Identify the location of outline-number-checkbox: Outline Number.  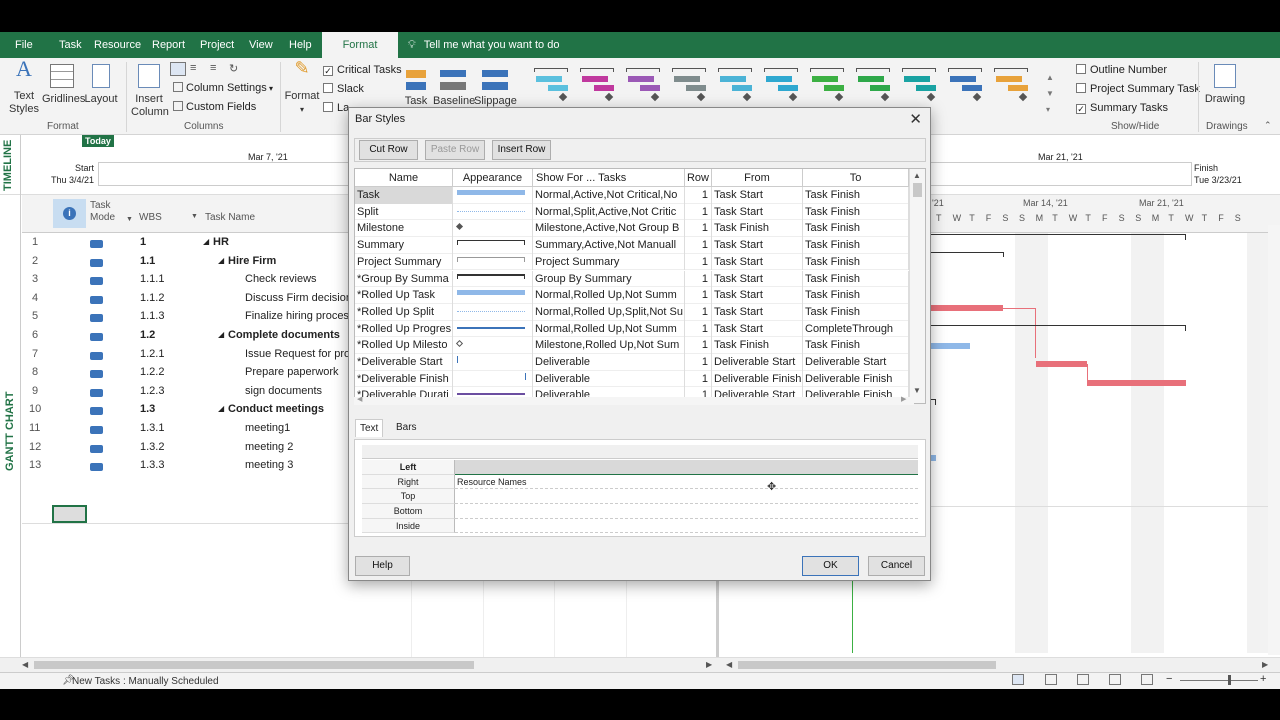
(1121, 70).